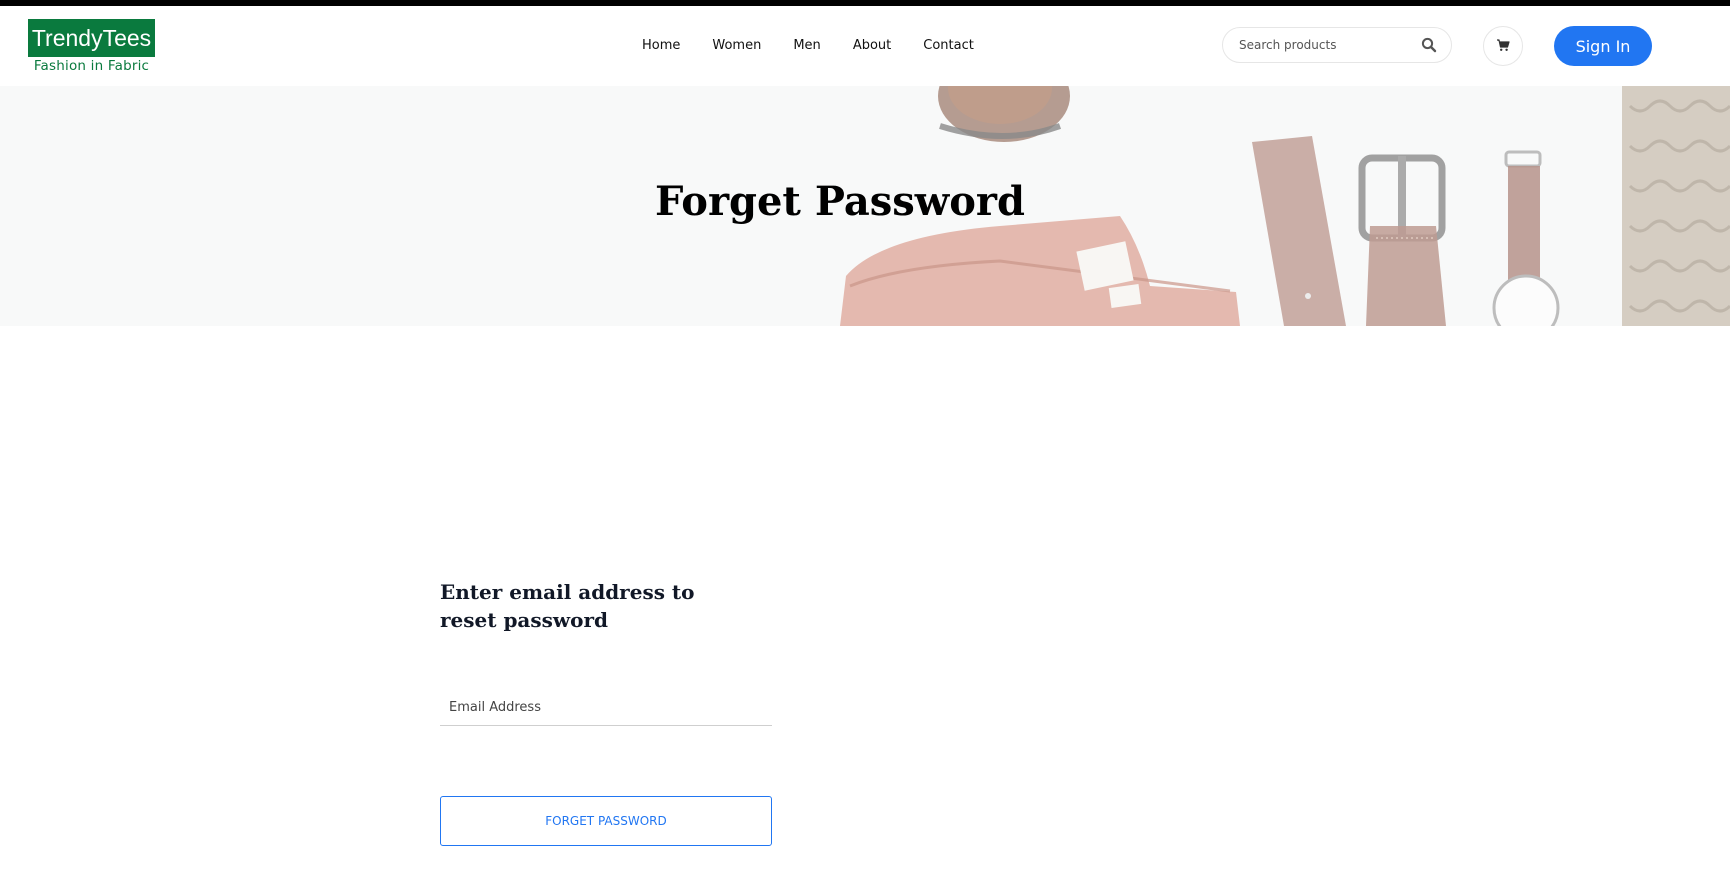  I want to click on nav-about: About, so click(872, 45).